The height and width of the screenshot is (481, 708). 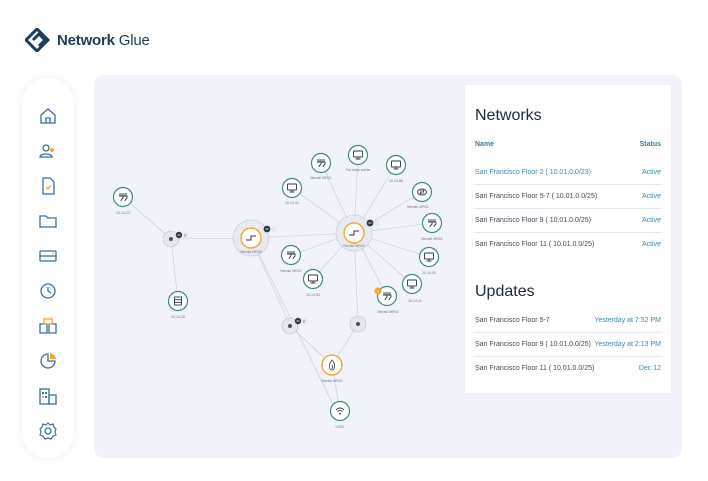 What do you see at coordinates (627, 320) in the screenshot?
I see `update-time: Yesterday at 7:52 PM` at bounding box center [627, 320].